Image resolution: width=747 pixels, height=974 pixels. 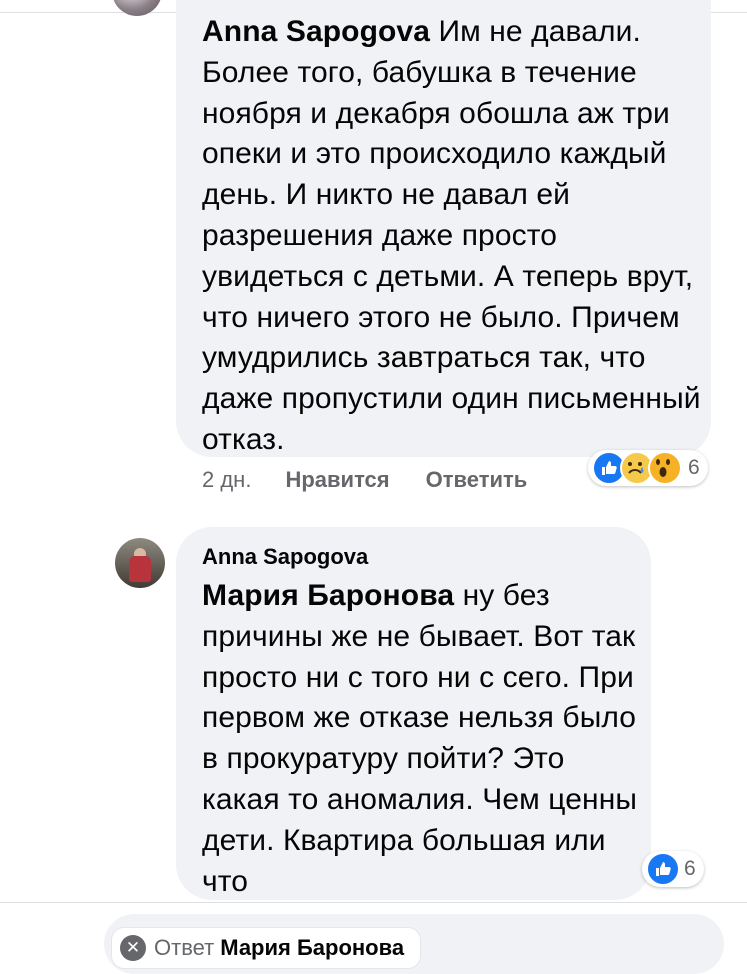 I want to click on like-button: Нравится, so click(x=337, y=480).